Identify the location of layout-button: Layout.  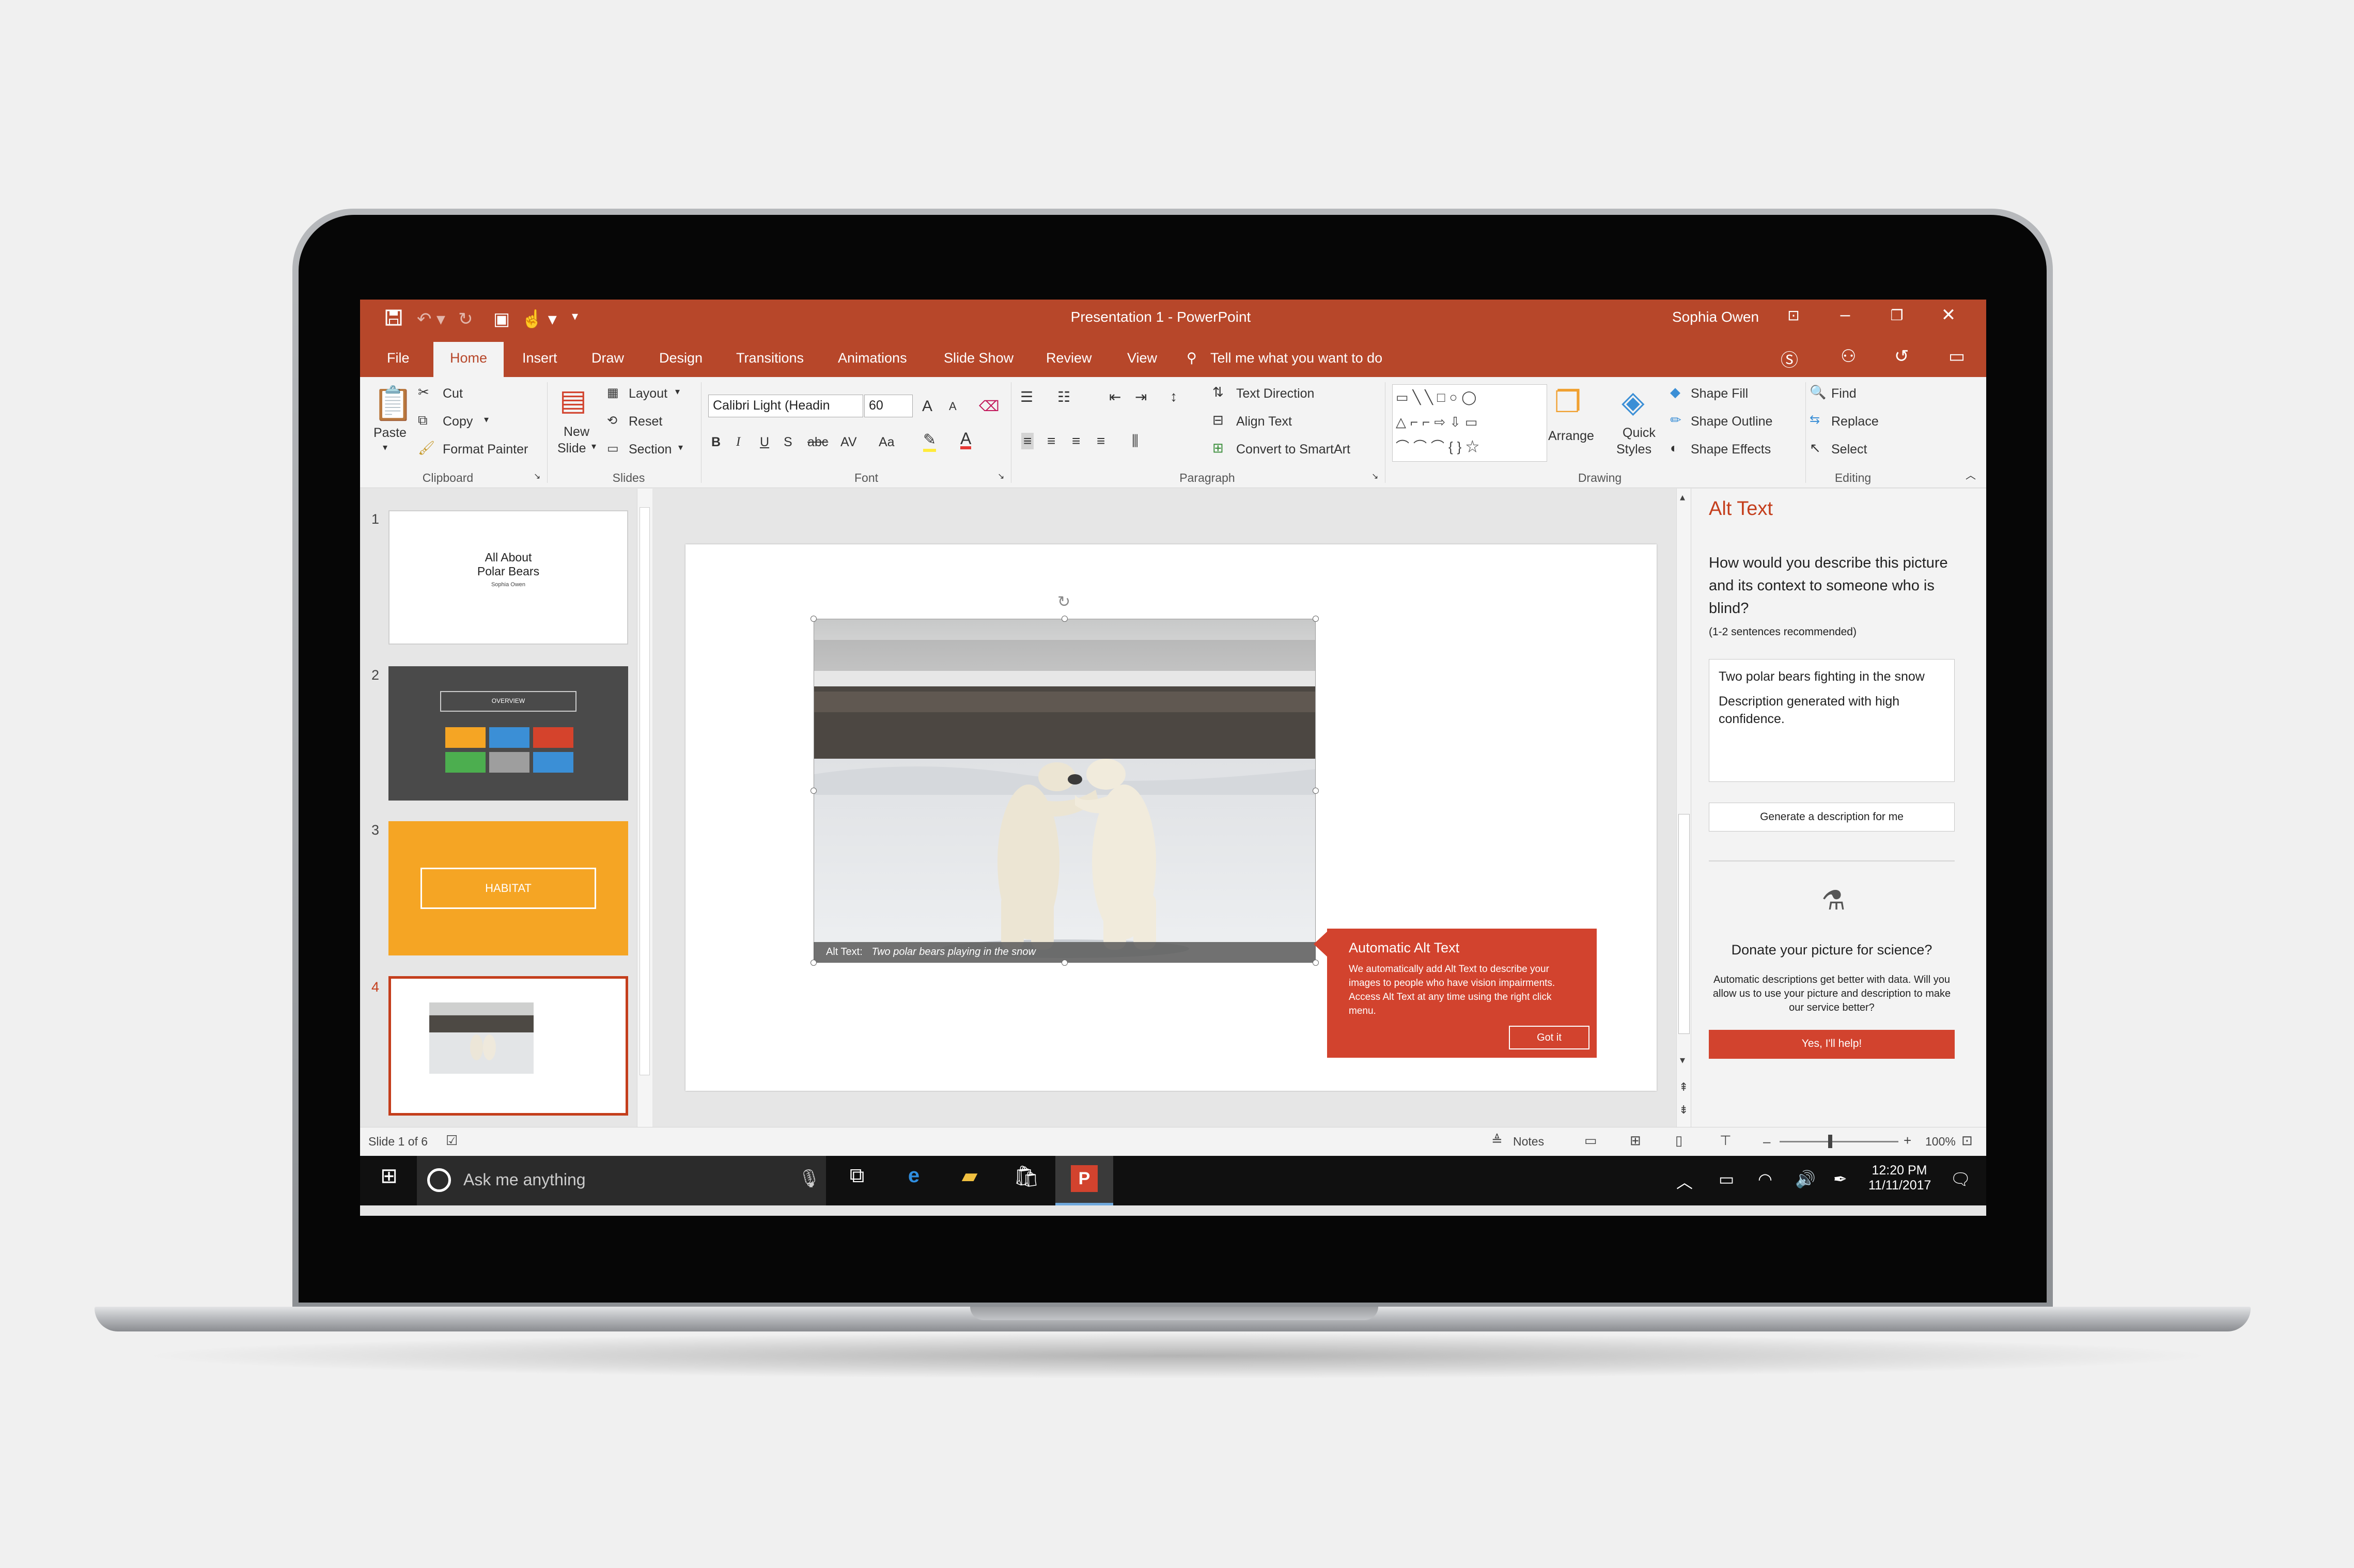
(648, 394).